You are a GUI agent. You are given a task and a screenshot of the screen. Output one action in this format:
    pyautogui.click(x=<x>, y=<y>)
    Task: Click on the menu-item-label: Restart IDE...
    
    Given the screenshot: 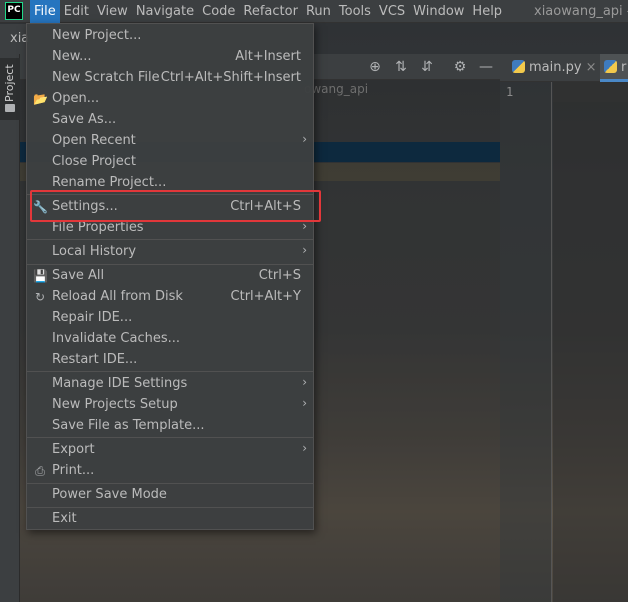 What is the action you would take?
    pyautogui.click(x=95, y=359)
    